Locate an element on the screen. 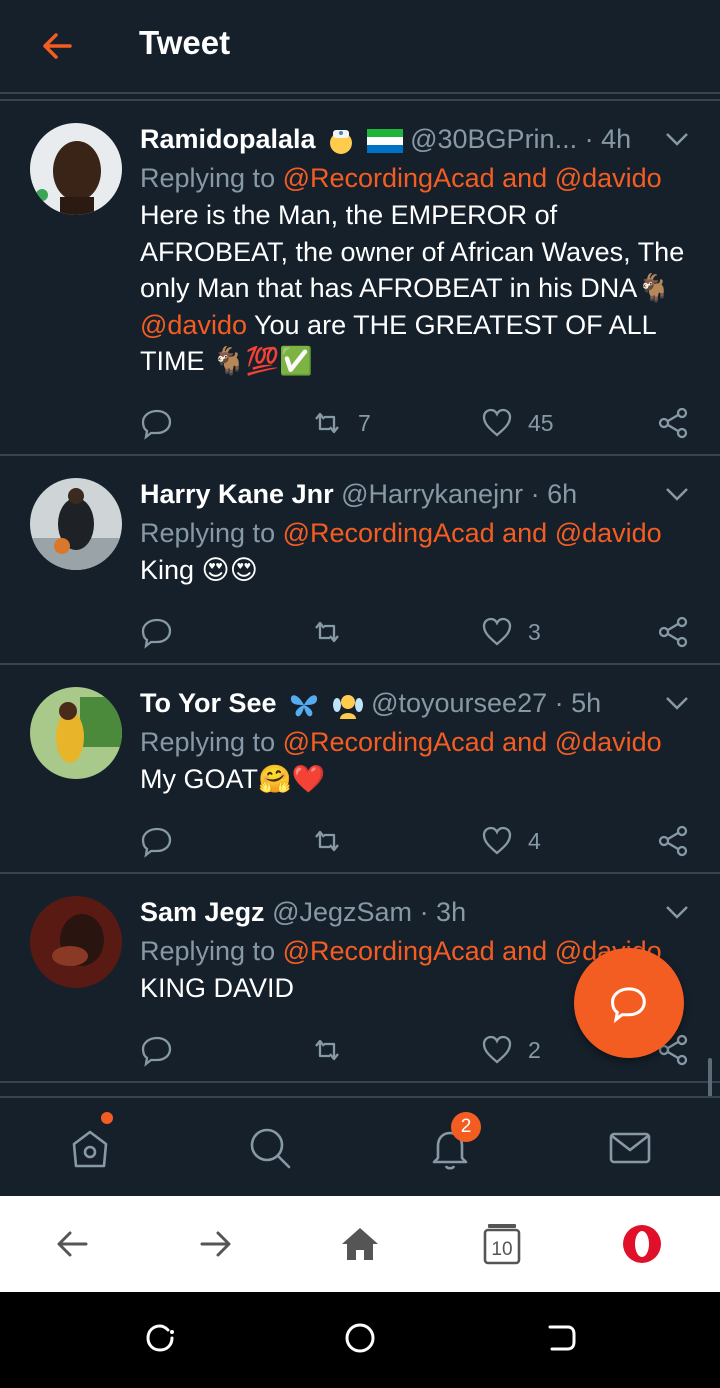 The height and width of the screenshot is (1388, 720). browser-toolbar is located at coordinates (360, 1244).